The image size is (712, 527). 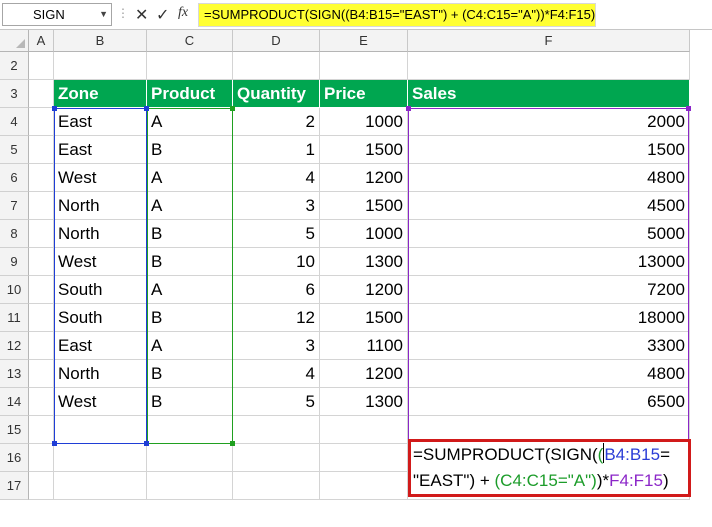 I want to click on table-header-zone: Zone, so click(x=100, y=94).